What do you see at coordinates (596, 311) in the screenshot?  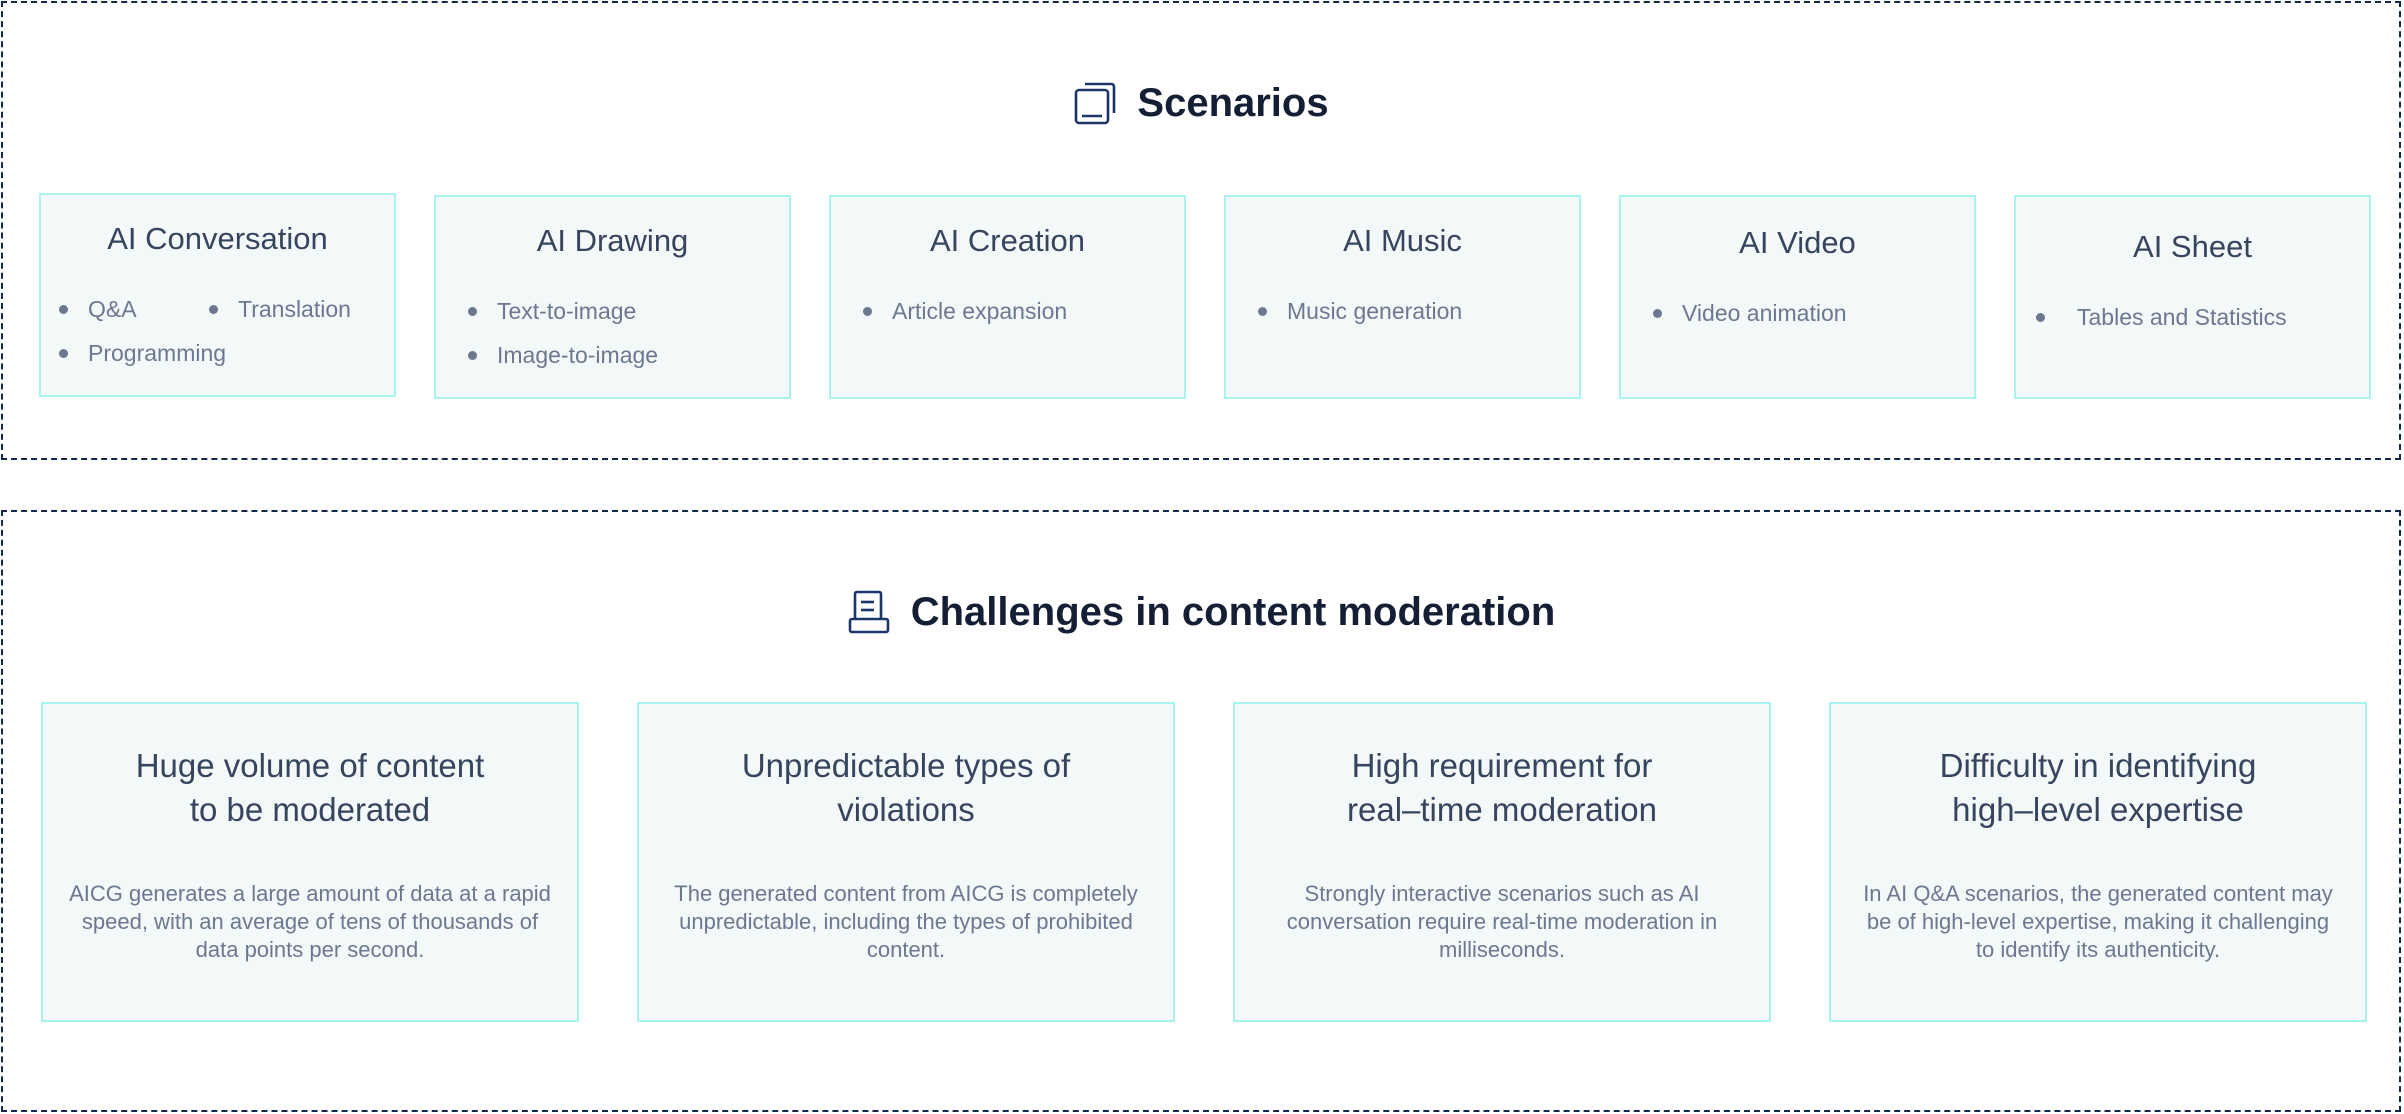 I see `scenario-item: Text-to-image` at bounding box center [596, 311].